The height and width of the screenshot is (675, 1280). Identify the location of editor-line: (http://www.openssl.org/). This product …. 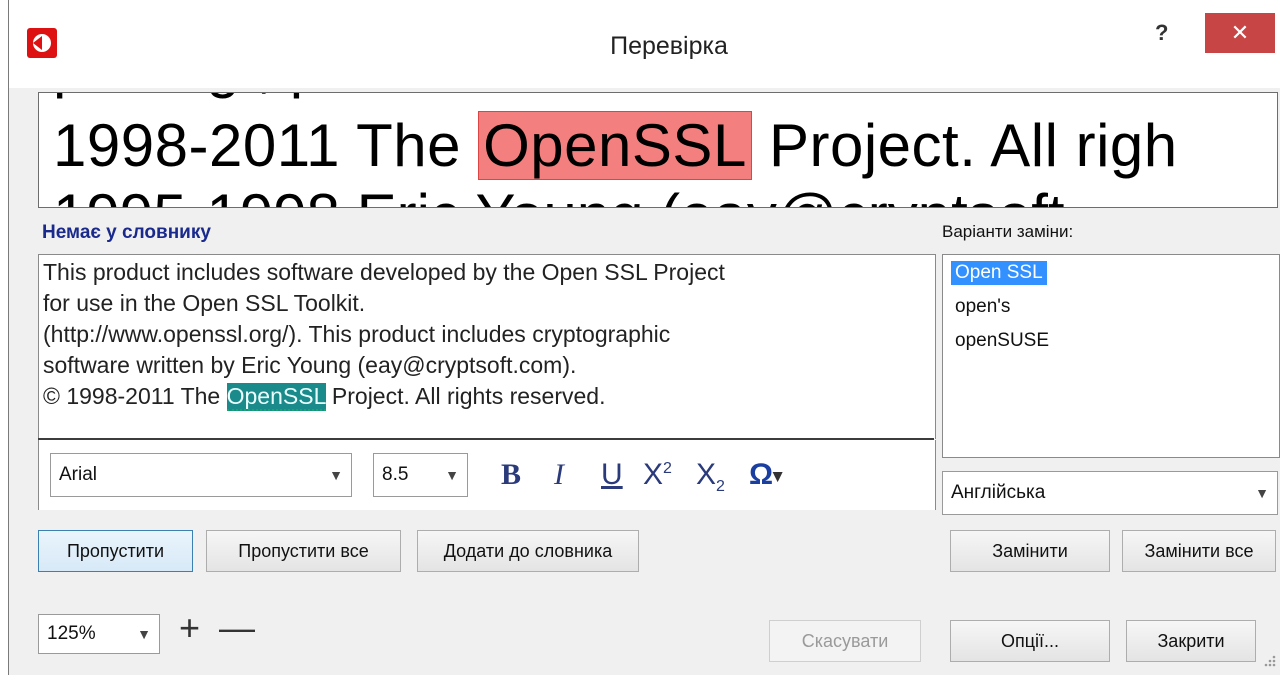
(357, 334).